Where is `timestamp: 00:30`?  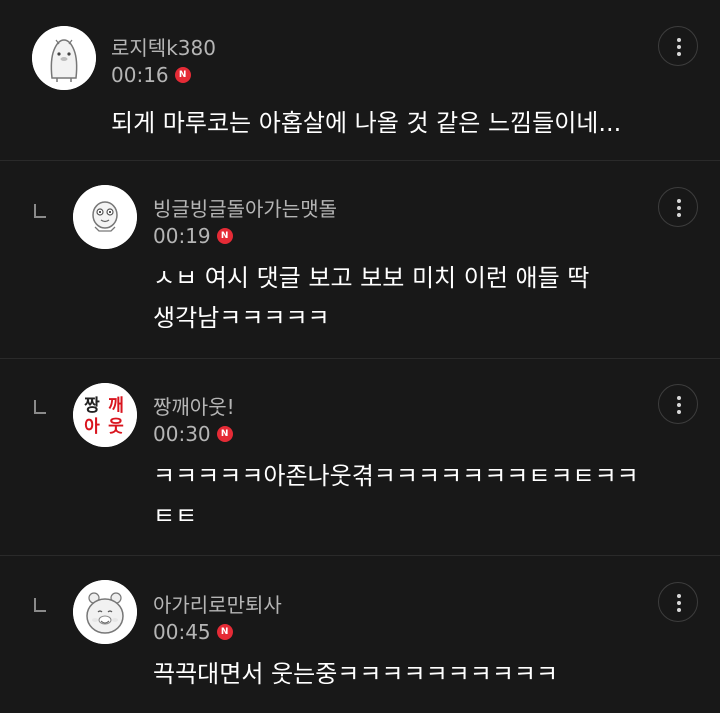 timestamp: 00:30 is located at coordinates (182, 434).